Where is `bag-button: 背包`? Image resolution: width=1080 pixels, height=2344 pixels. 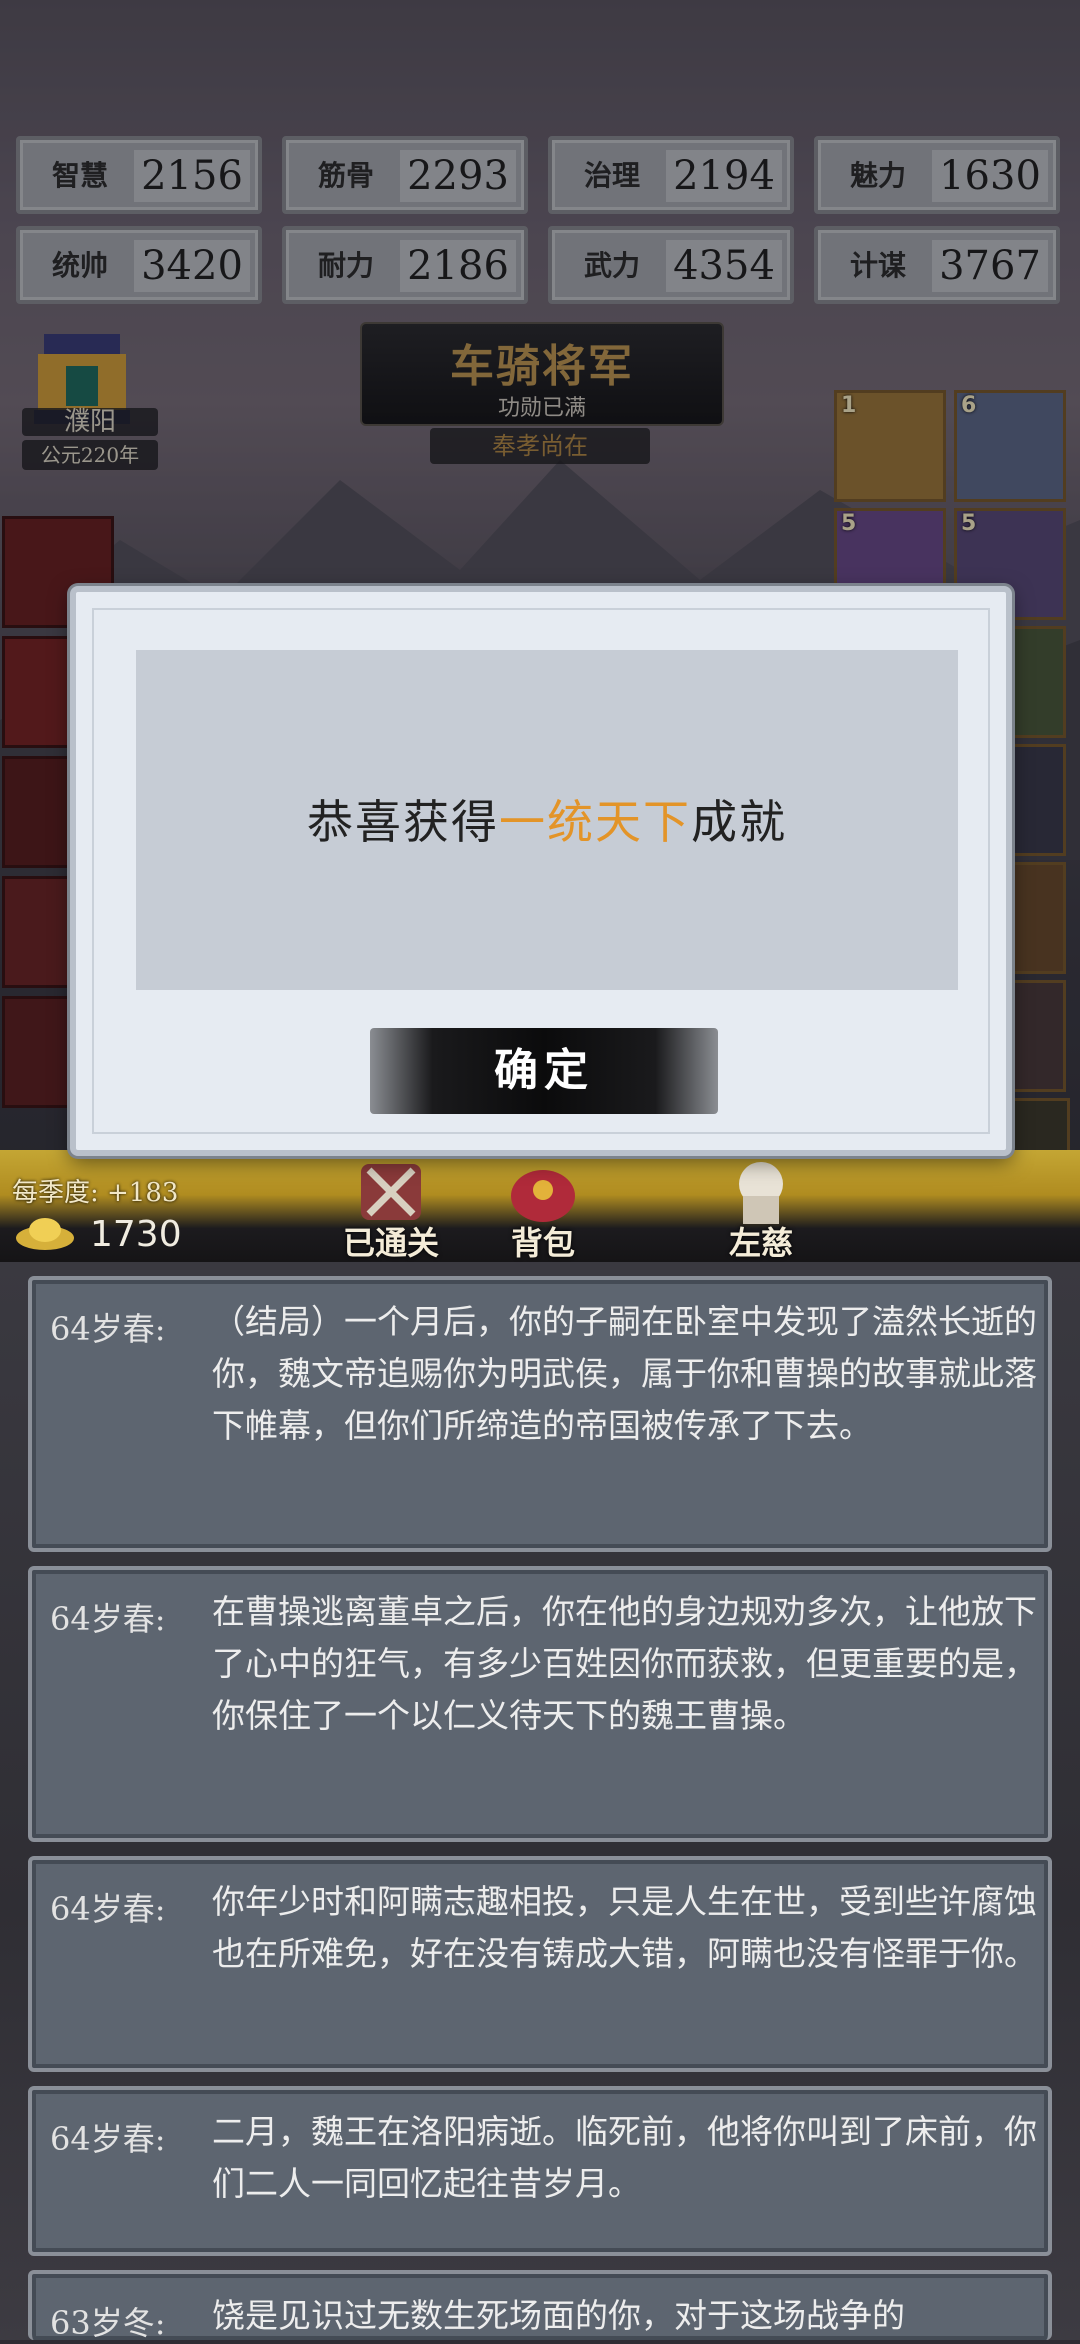
bag-button: 背包 is located at coordinates (543, 1209).